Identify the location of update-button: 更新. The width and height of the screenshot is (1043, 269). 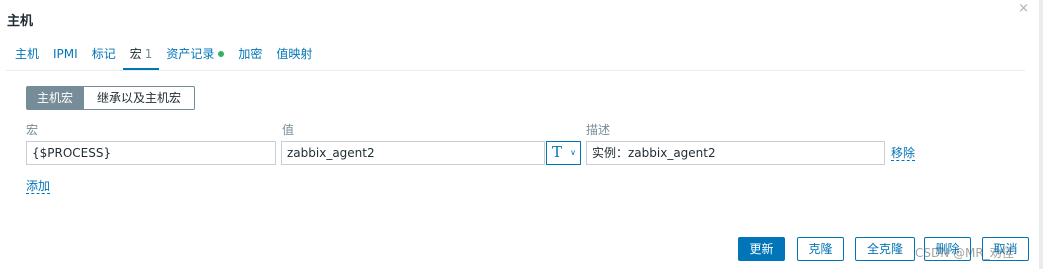
(761, 249).